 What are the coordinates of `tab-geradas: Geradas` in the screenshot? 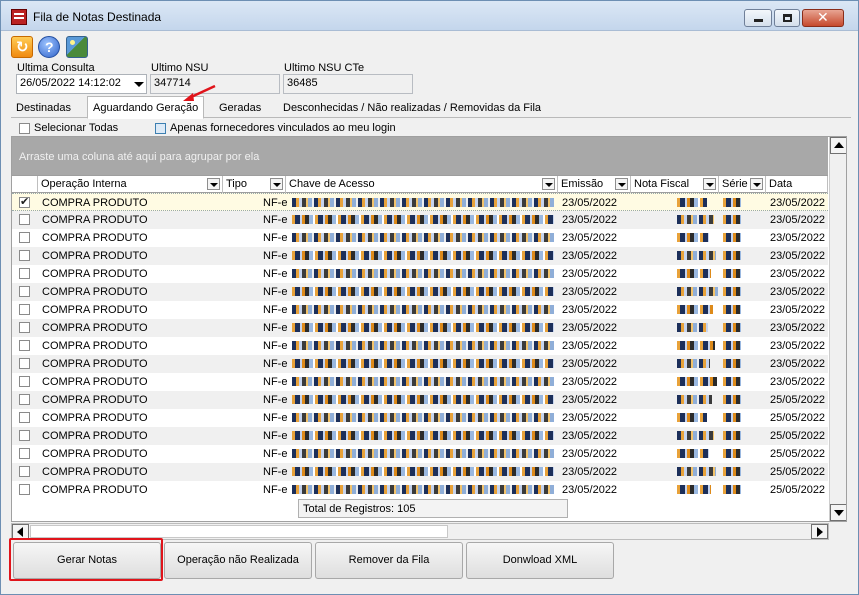 It's located at (240, 108).